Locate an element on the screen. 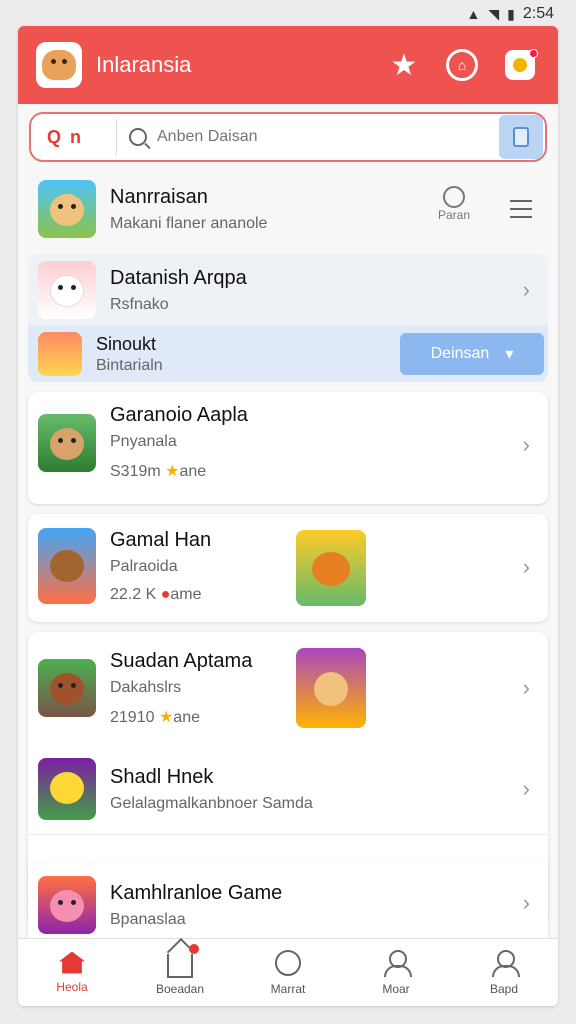 The height and width of the screenshot is (1024, 576). list-item: Sinoukt Bintarialn Deinsan ▾ is located at coordinates (288, 354).